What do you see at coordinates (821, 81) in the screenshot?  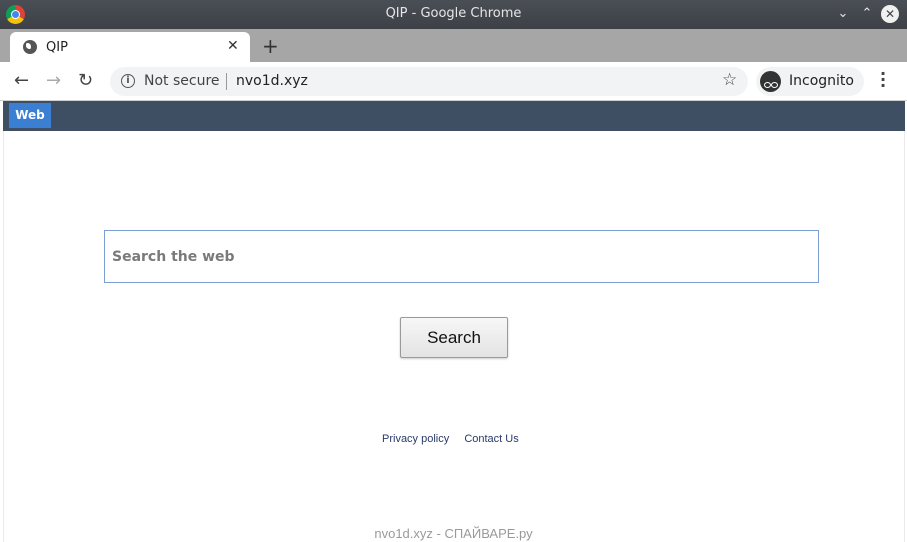 I see `incognito-label: Incognito` at bounding box center [821, 81].